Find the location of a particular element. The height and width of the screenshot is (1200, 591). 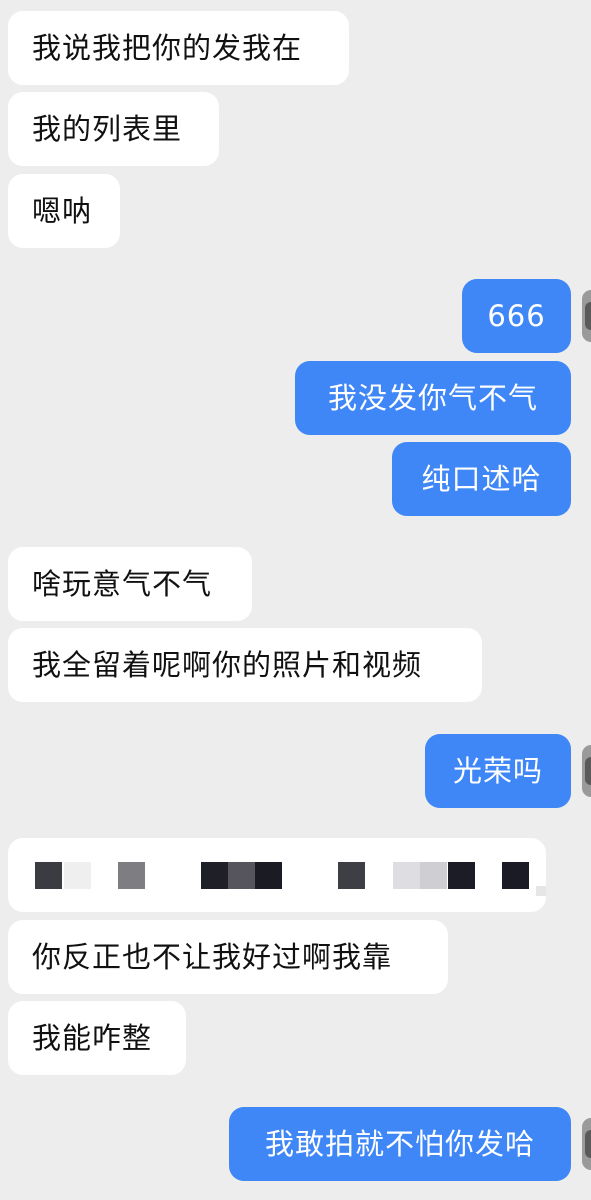

message-bubble-outgoing: 666 is located at coordinates (516, 316).